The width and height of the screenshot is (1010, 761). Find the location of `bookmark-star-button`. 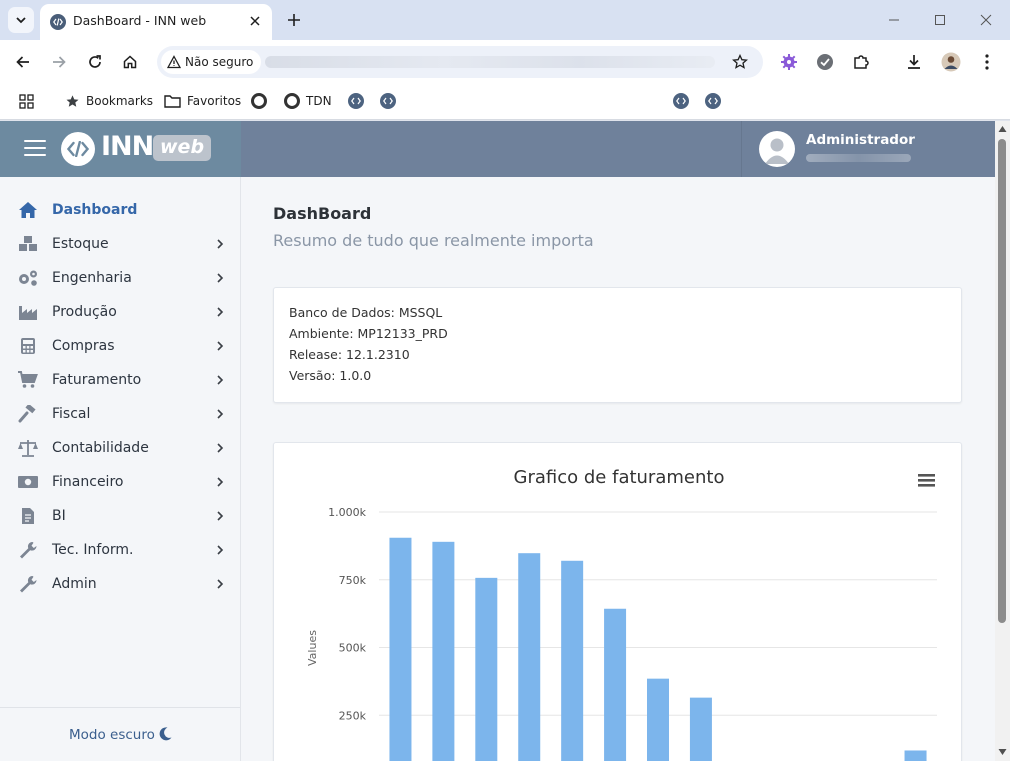

bookmark-star-button is located at coordinates (740, 62).